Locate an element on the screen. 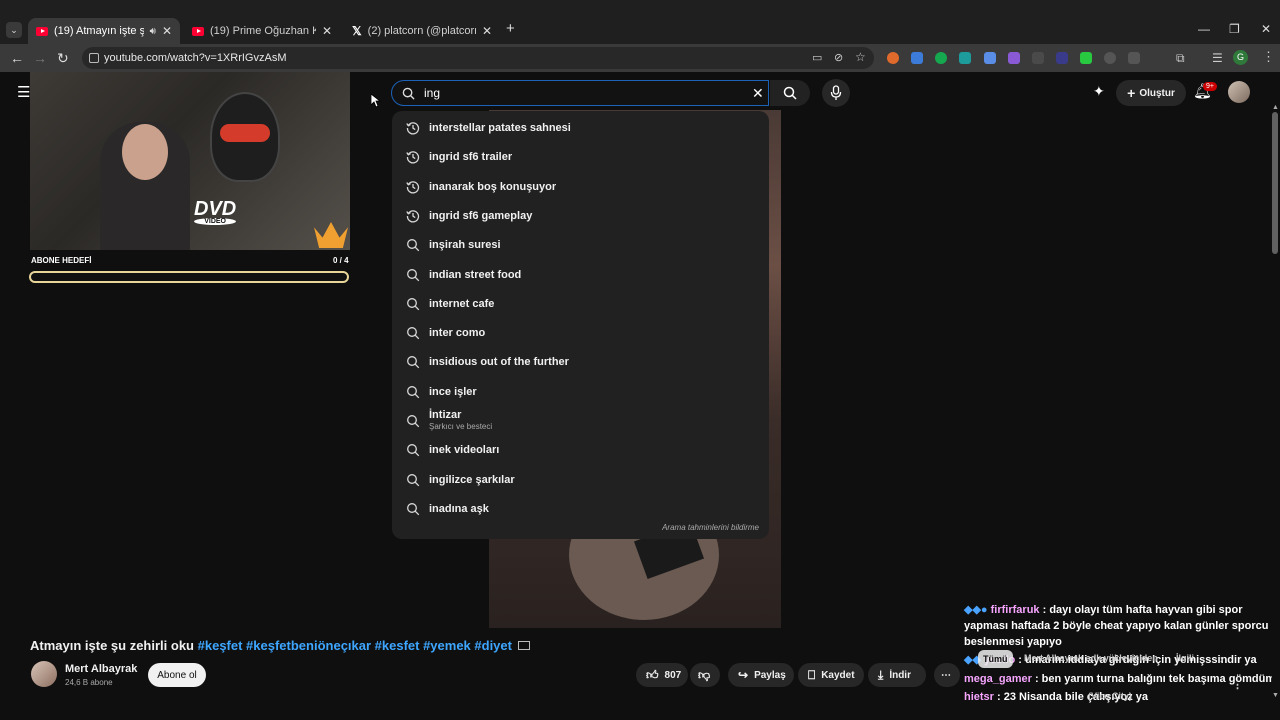 The image size is (1280, 720). extensions-puzzle-icon: ⧉ is located at coordinates (1180, 58).